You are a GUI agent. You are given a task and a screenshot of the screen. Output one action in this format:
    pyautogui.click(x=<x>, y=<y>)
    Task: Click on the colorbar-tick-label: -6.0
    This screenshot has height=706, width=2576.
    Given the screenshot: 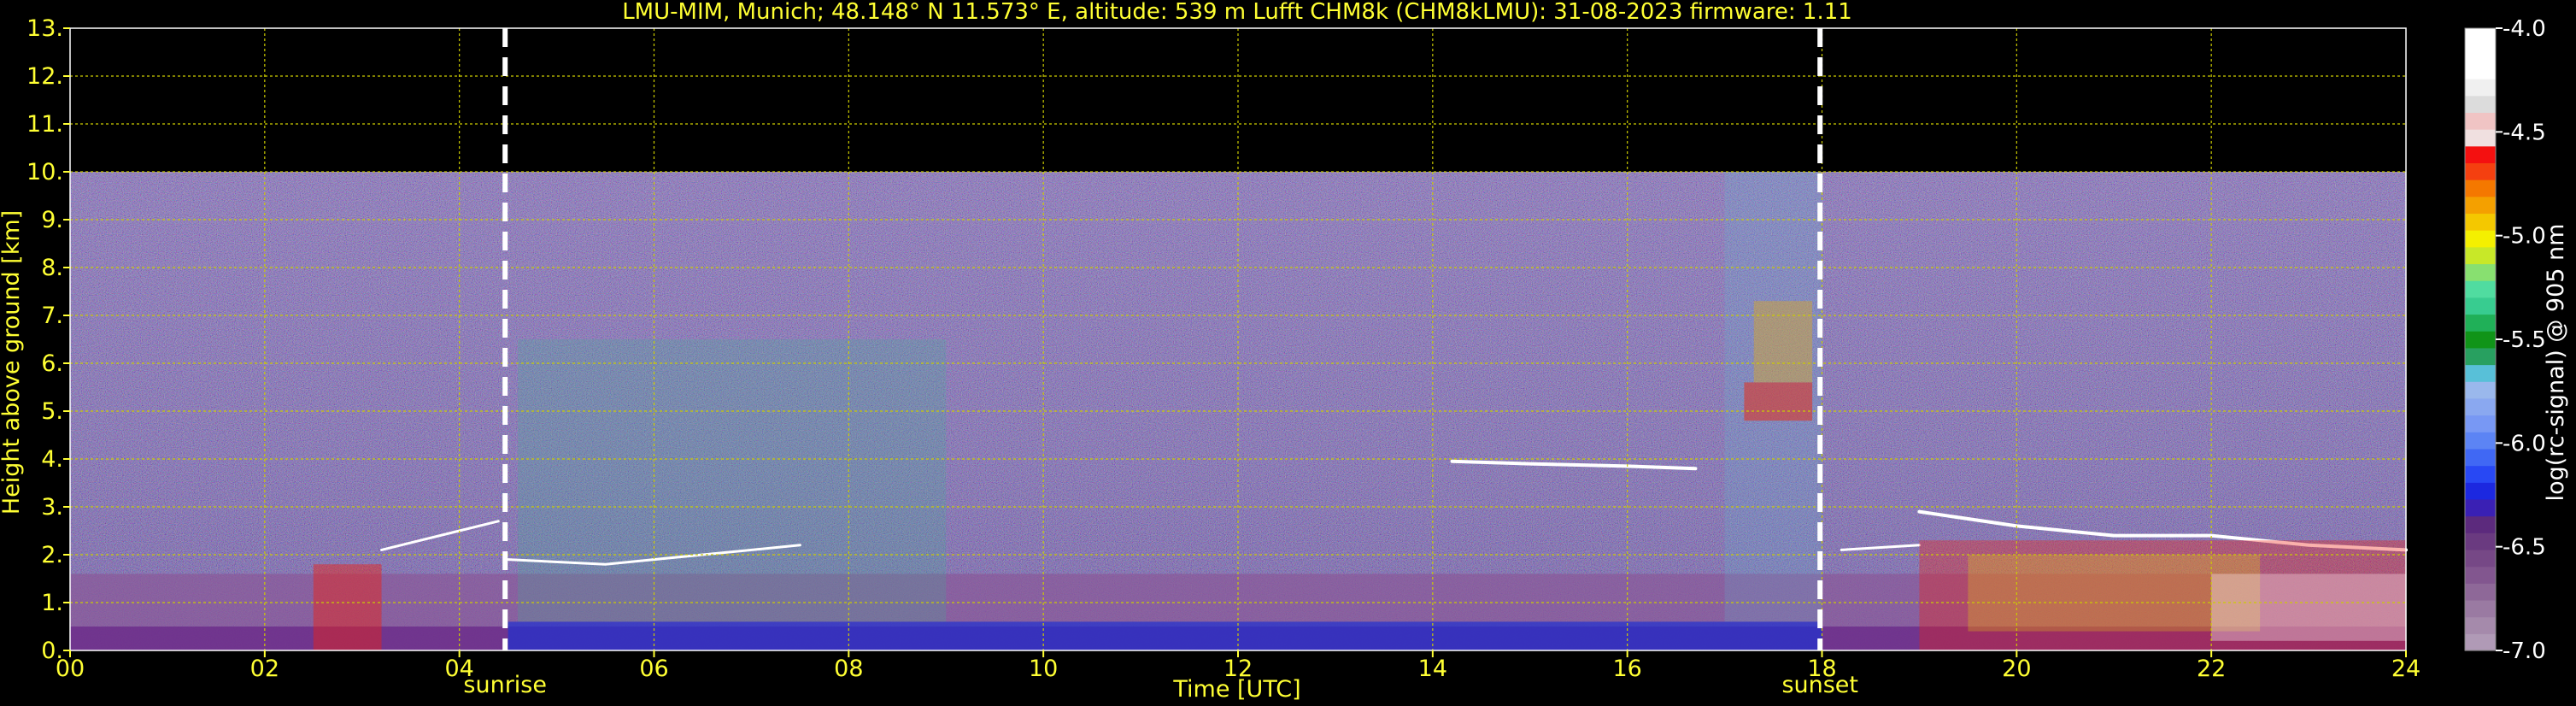 What is the action you would take?
    pyautogui.click(x=2524, y=443)
    